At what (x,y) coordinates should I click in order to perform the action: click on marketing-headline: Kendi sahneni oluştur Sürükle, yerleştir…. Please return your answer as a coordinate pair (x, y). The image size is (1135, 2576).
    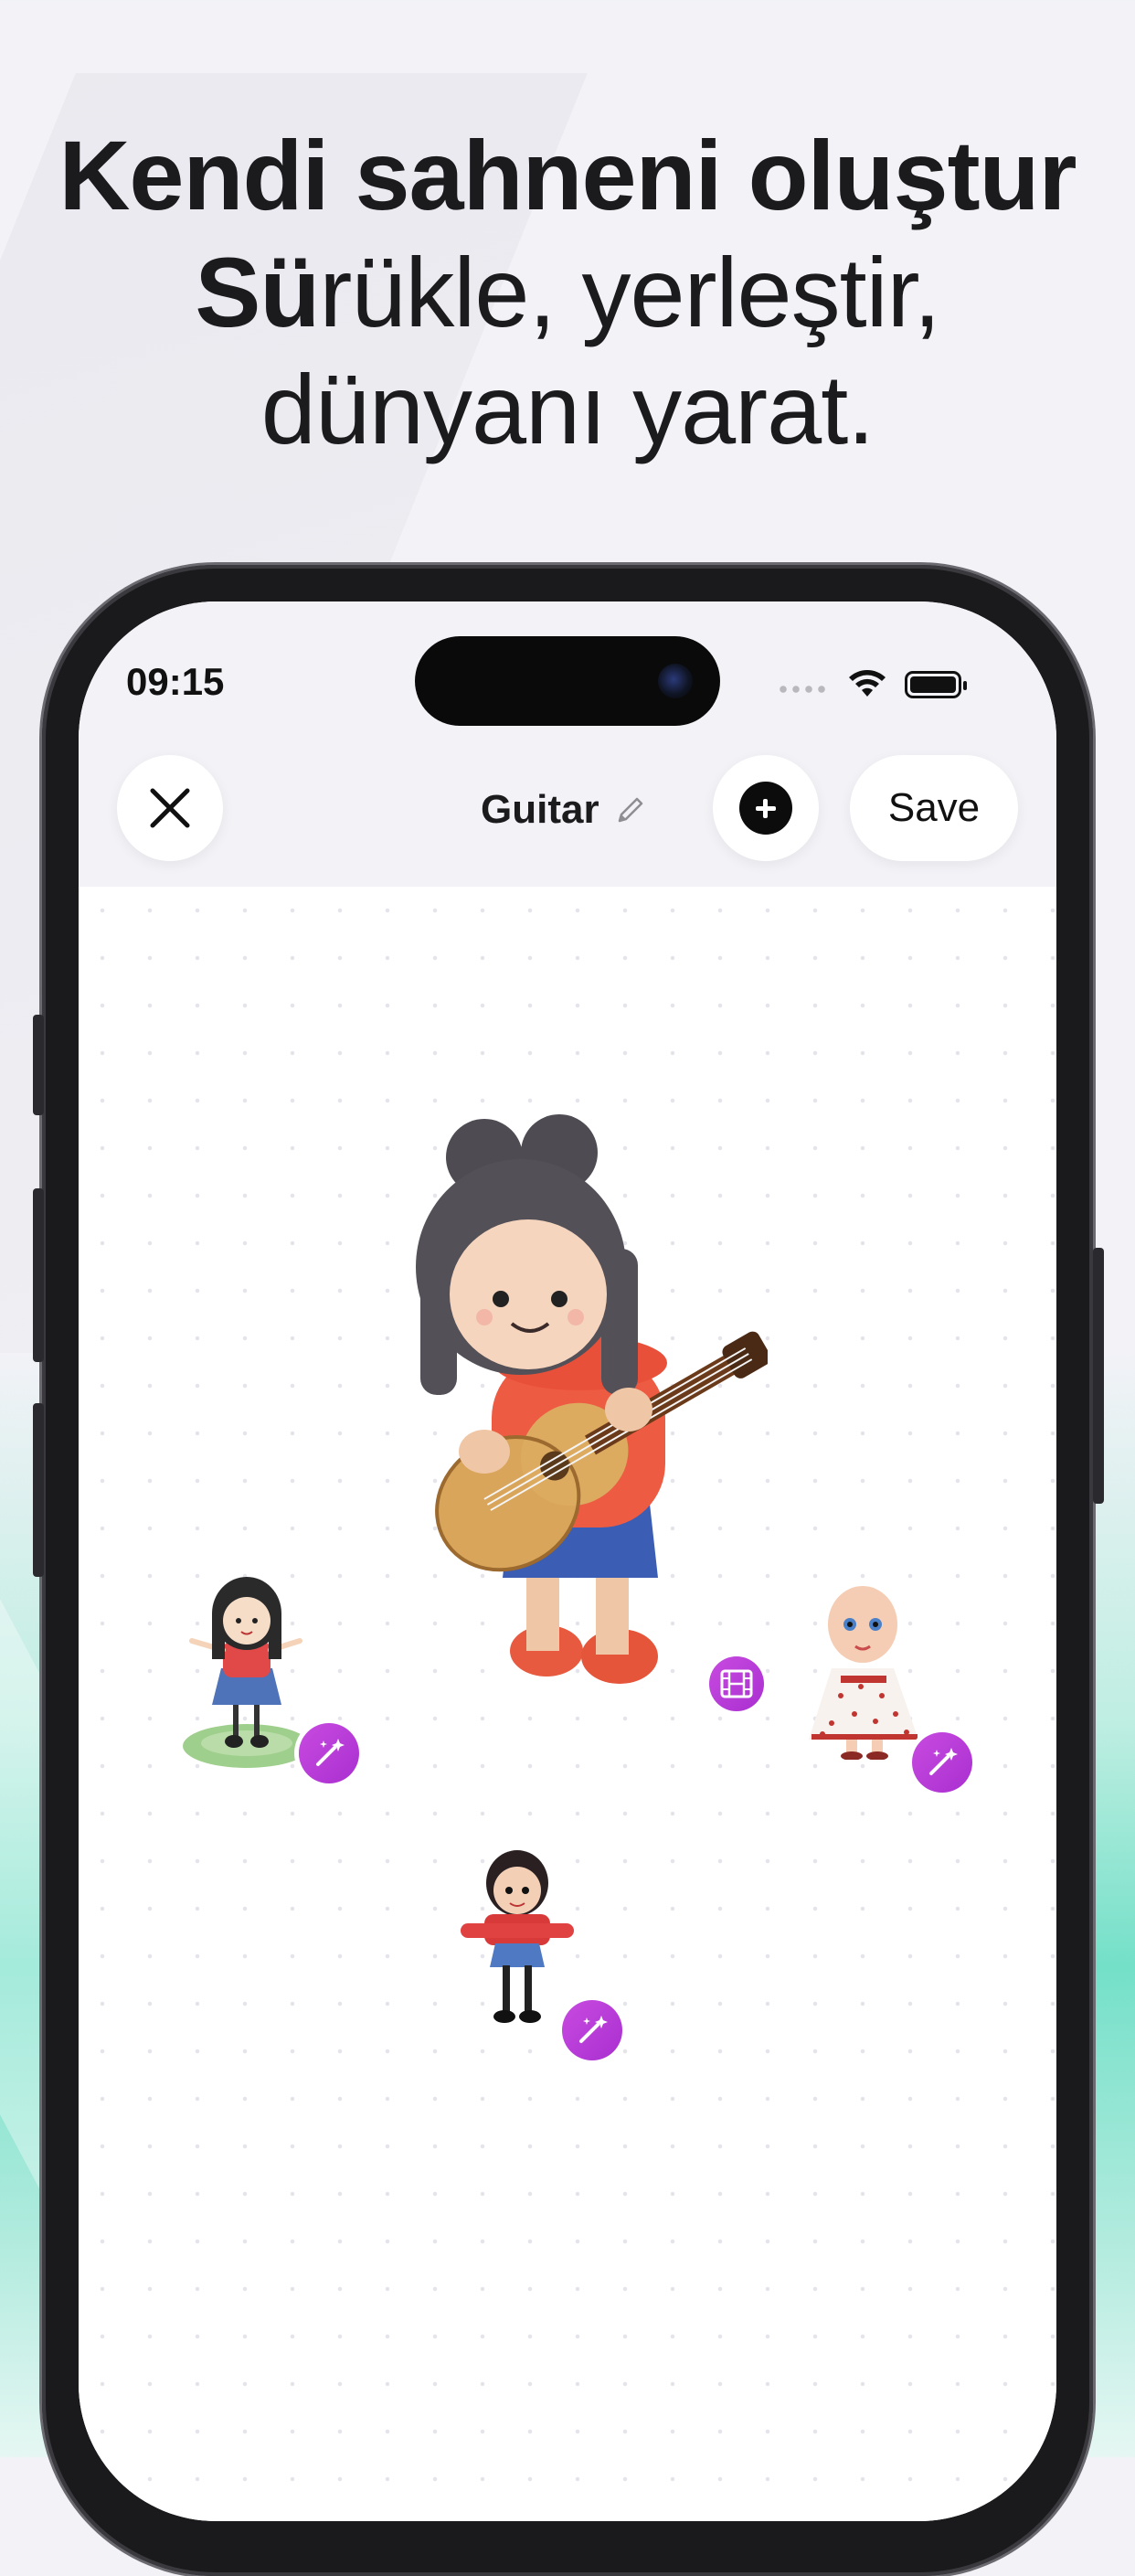
    Looking at the image, I should click on (567, 293).